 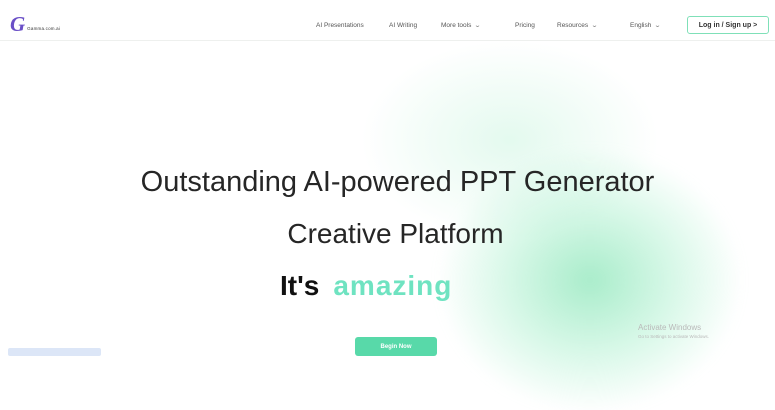 I want to click on hero-headline: Outstanding AI-powered PPT Generator, so click(x=397, y=182).